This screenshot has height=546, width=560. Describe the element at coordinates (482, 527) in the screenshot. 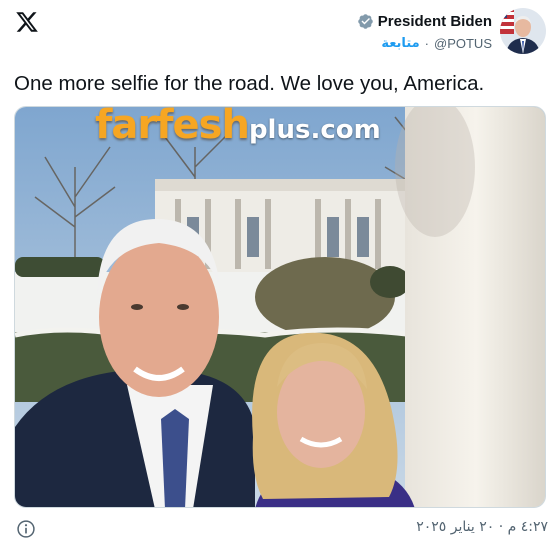

I see `tweet-timestamp: ٤:٢٧ م · ٢٠ يناير ٢٠٢٥` at that location.